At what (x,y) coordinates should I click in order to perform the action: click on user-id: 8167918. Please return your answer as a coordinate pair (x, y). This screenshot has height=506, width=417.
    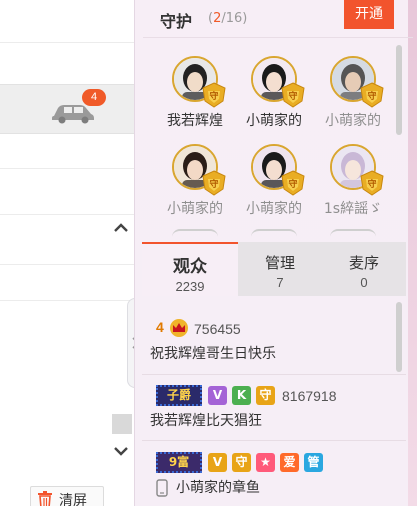
    Looking at the image, I should click on (309, 396).